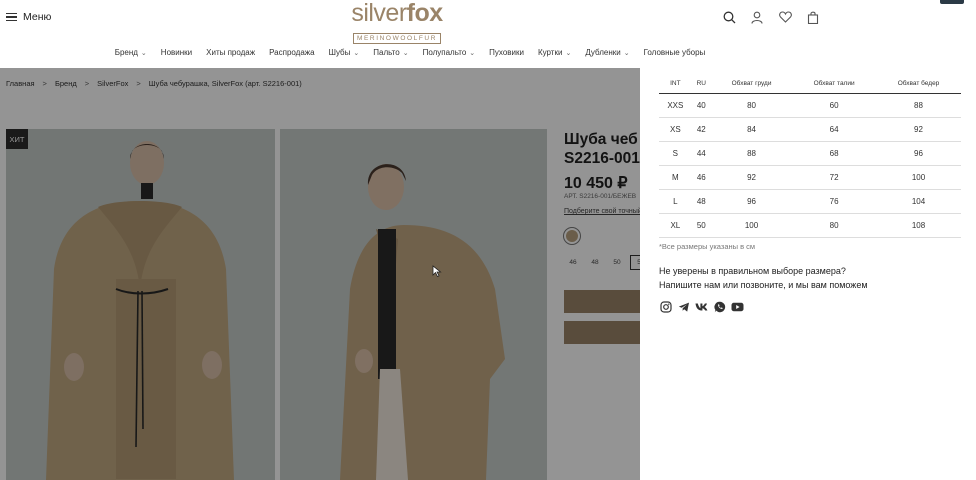  Describe the element at coordinates (386, 52) in the screenshot. I see `nav-item-label: Пальто` at that location.